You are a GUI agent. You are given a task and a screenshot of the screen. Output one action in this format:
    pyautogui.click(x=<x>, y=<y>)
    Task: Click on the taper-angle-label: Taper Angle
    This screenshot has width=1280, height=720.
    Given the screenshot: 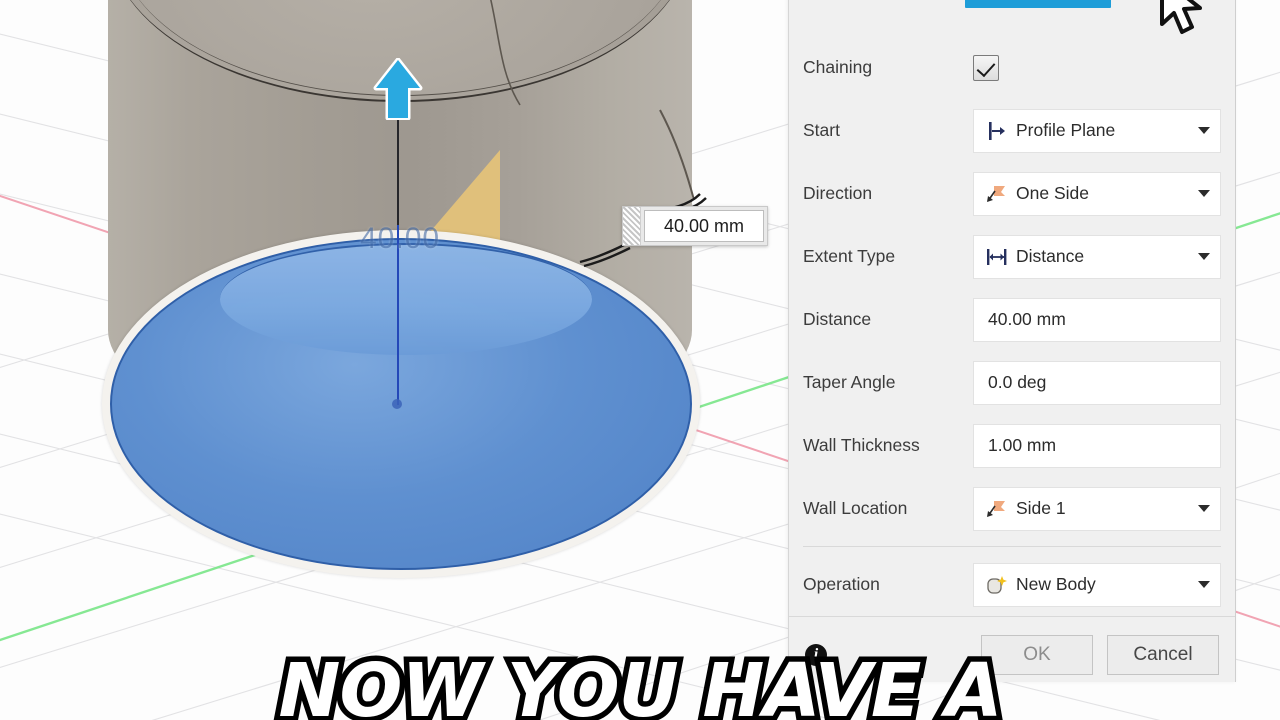 What is the action you would take?
    pyautogui.click(x=849, y=382)
    